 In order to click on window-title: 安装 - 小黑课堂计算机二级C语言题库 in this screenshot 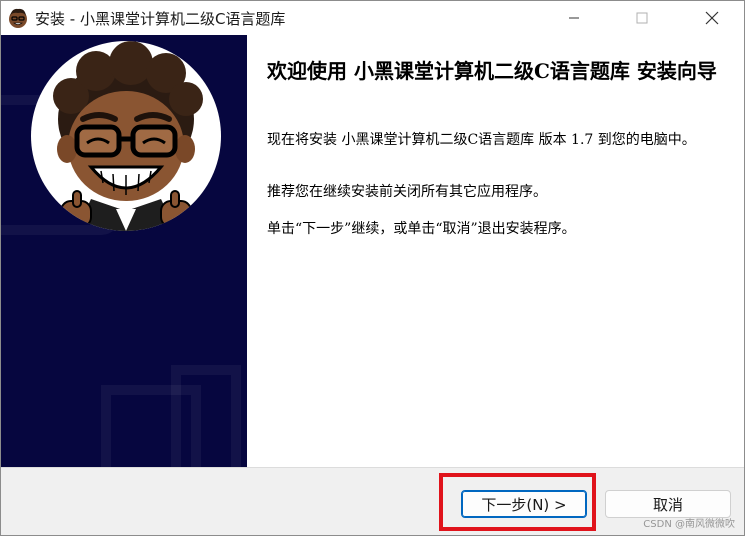, I will do `click(160, 19)`.